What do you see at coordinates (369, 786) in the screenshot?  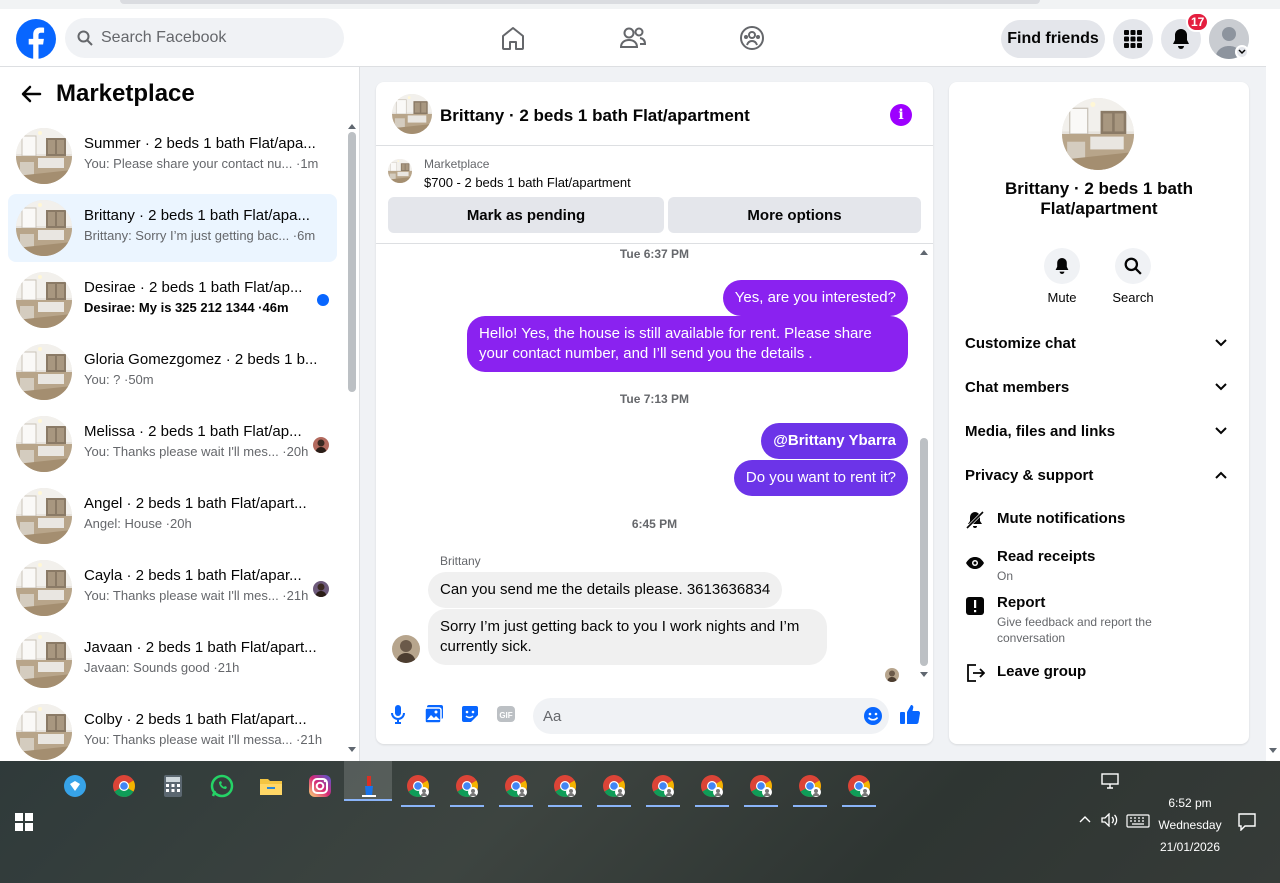 I see `paint-app-icon` at bounding box center [369, 786].